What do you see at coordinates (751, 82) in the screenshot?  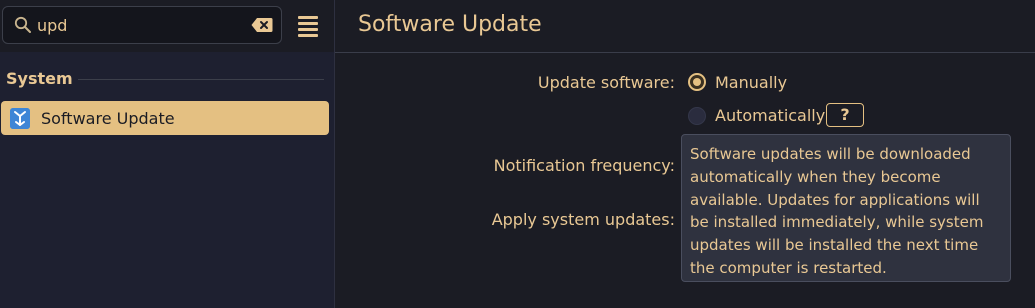 I see `radio-manually-label: Manually` at bounding box center [751, 82].